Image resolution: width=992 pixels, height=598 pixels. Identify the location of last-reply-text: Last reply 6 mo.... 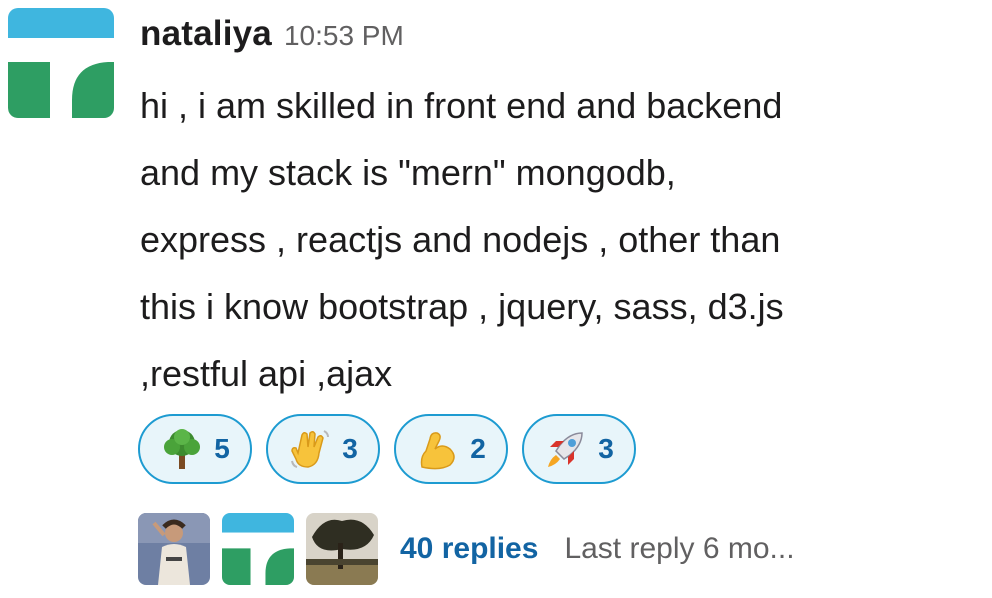
(679, 548).